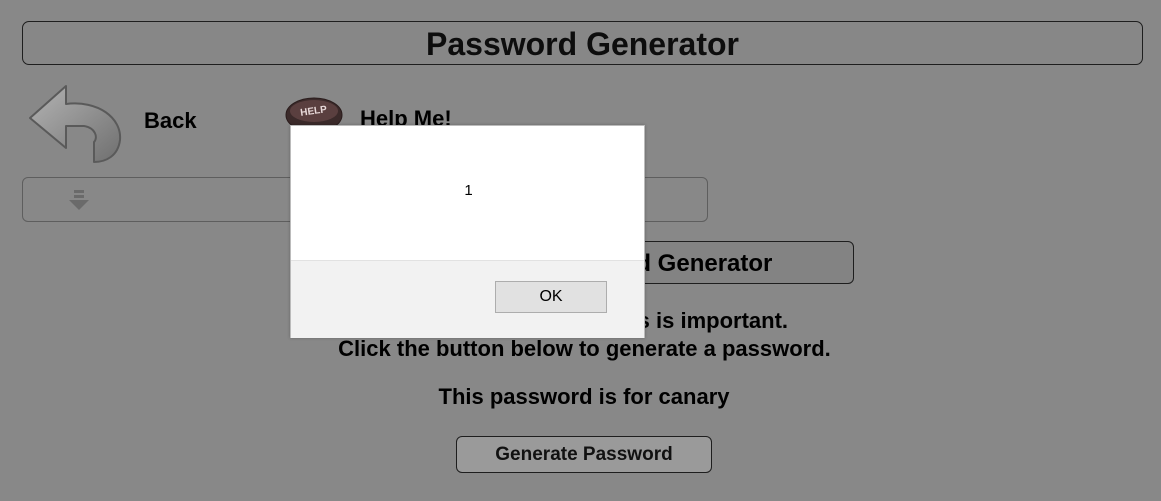 This screenshot has width=1161, height=501. What do you see at coordinates (584, 396) in the screenshot?
I see `password-for-text: This password is for canary` at bounding box center [584, 396].